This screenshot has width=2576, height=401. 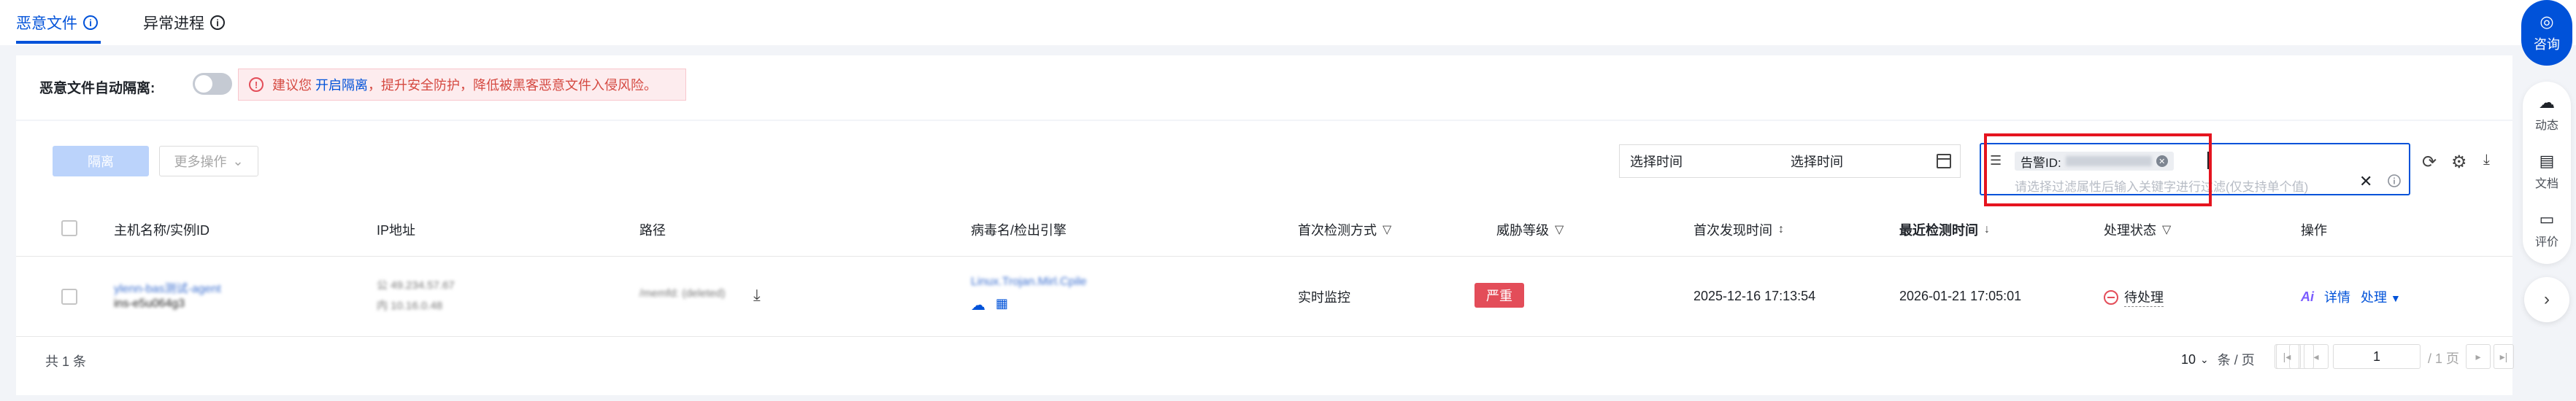 I want to click on last-detected-time: 2026-01-21 17:05:01, so click(x=1960, y=296).